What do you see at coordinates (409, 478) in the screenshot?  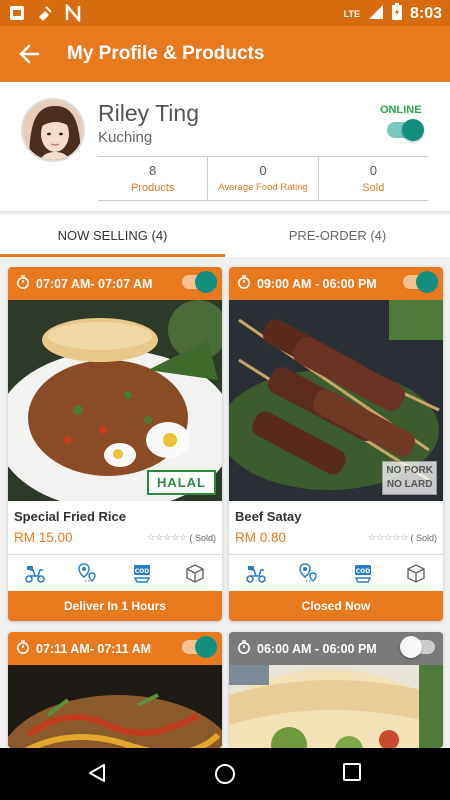 I see `no-pork-badge: NO PORK NO LARD` at bounding box center [409, 478].